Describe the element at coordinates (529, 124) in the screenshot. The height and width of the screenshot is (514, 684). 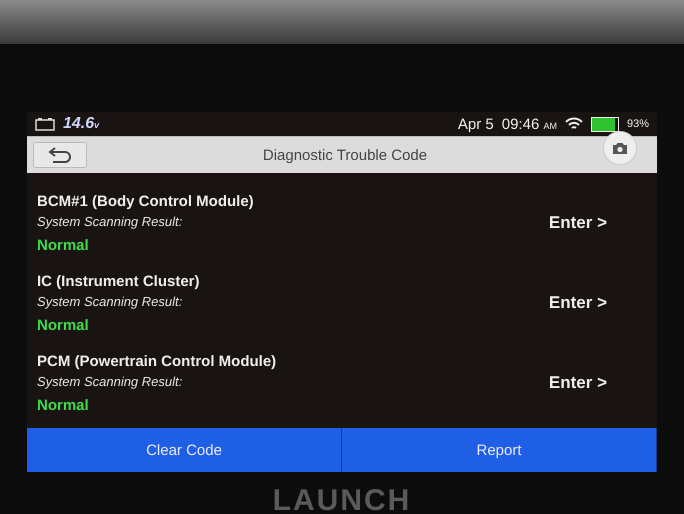
I see `status-time: 09:46 AM` at that location.